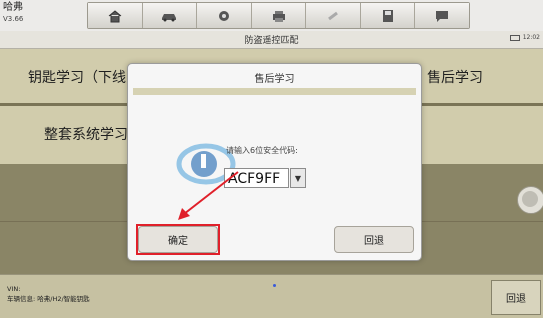 Image resolution: width=543 pixels, height=318 pixels. What do you see at coordinates (86, 134) in the screenshot?
I see `full-system-learning-button: 整套系统学习` at bounding box center [86, 134].